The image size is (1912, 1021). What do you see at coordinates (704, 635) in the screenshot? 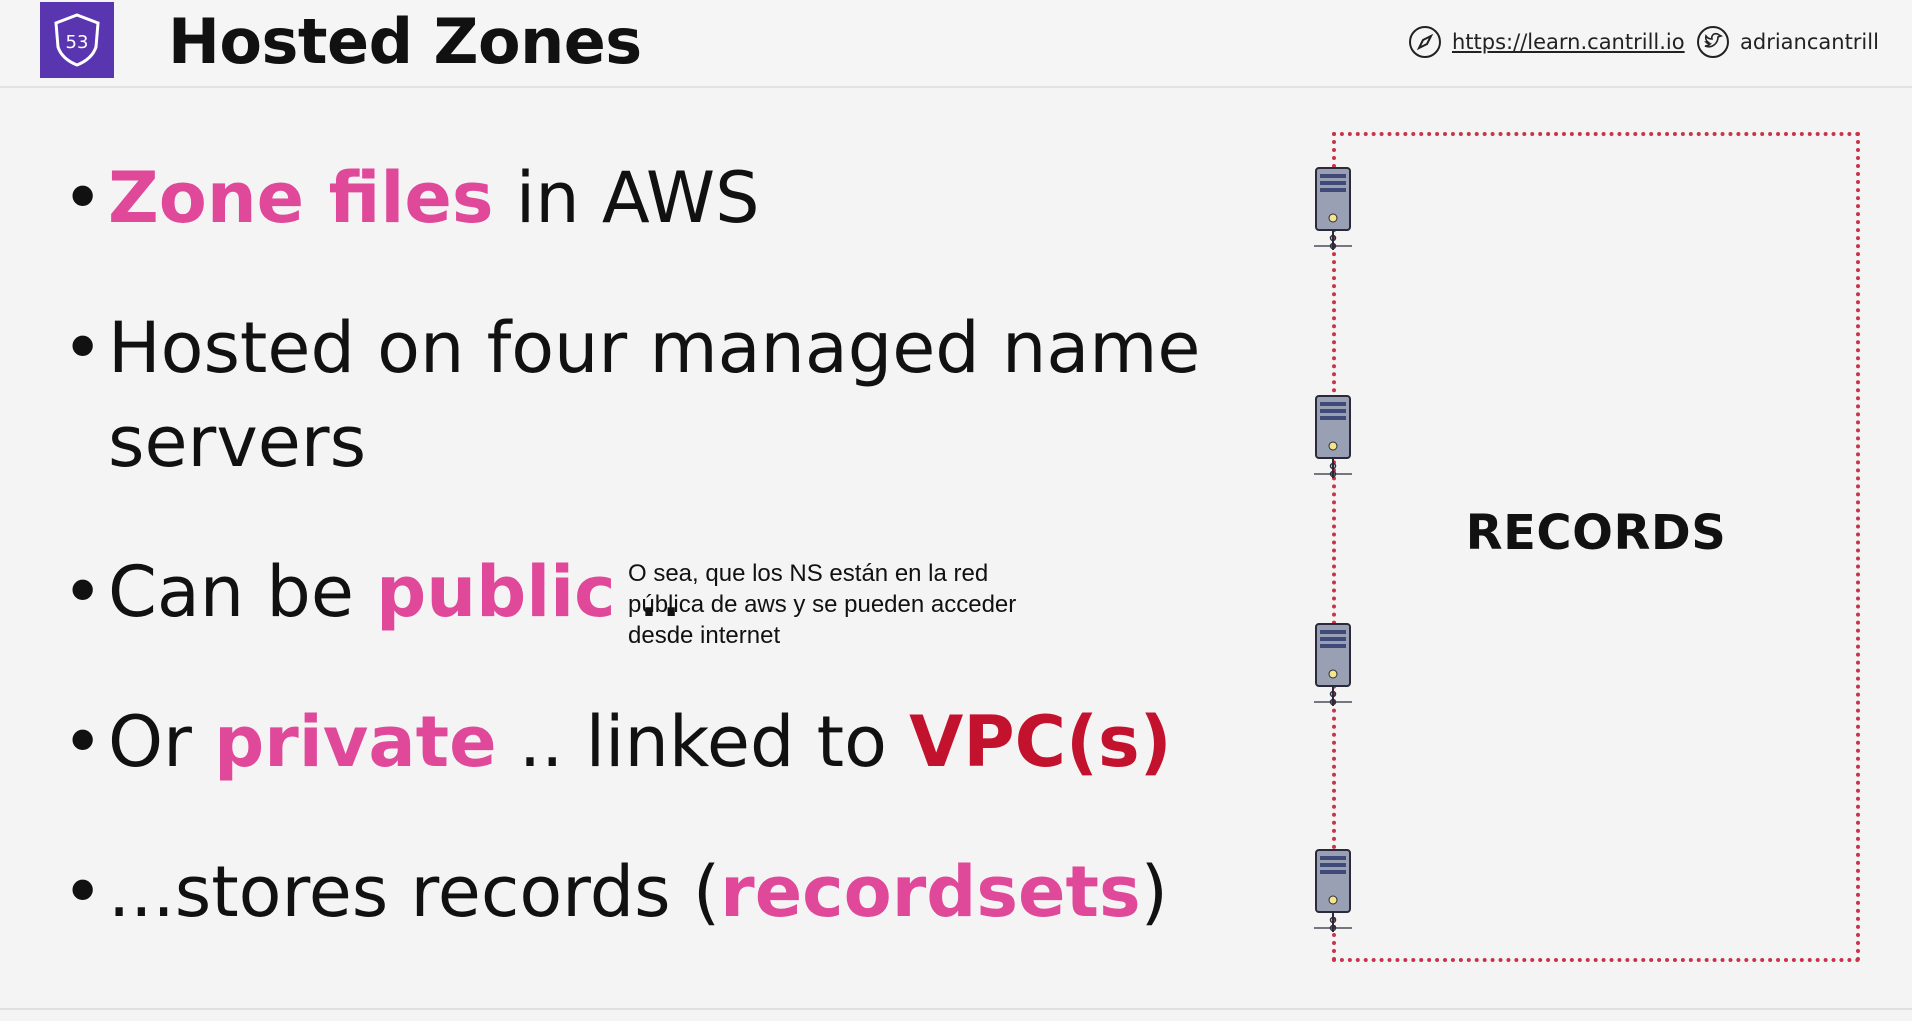
I see `note-line: desde internet` at bounding box center [704, 635].